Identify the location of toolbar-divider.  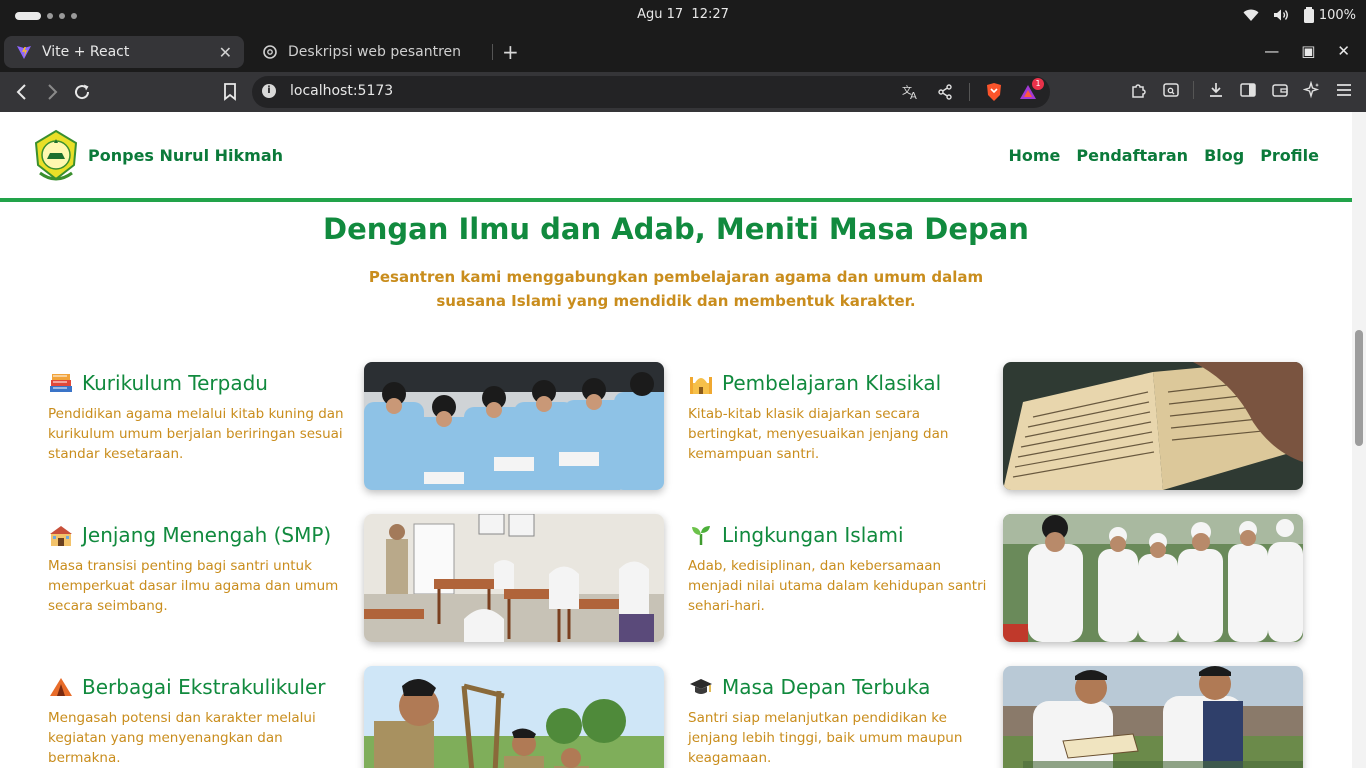
(1193, 90).